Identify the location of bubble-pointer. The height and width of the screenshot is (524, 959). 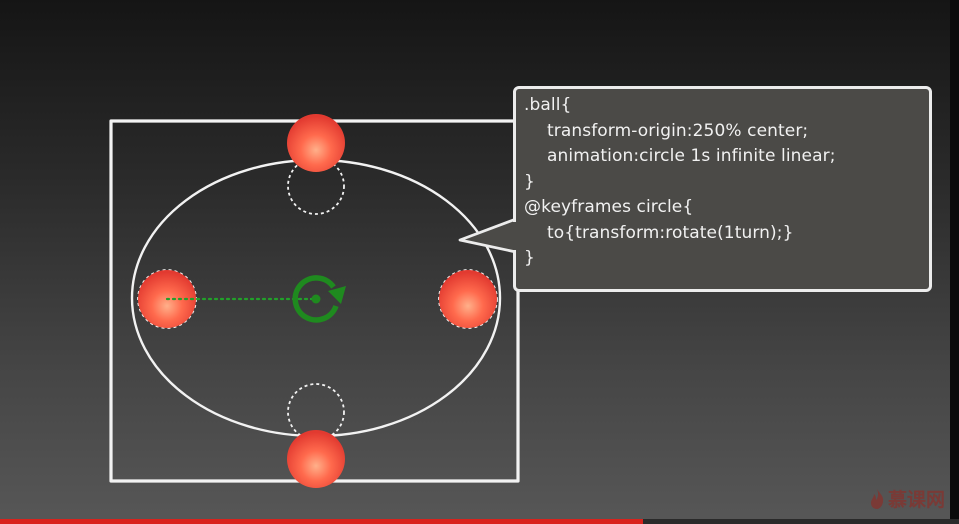
(488, 235).